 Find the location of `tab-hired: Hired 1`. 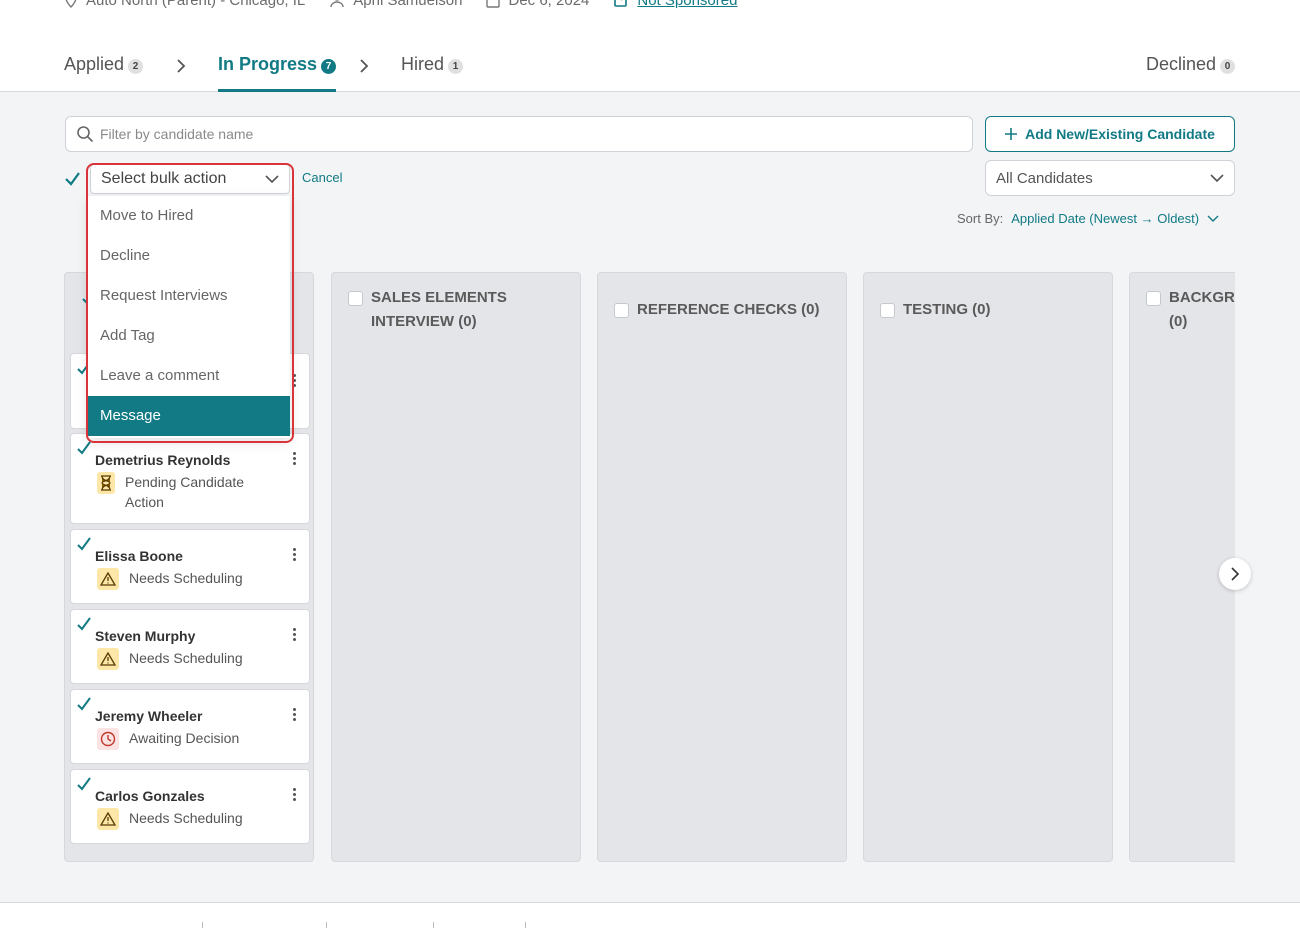

tab-hired: Hired 1 is located at coordinates (432, 73).